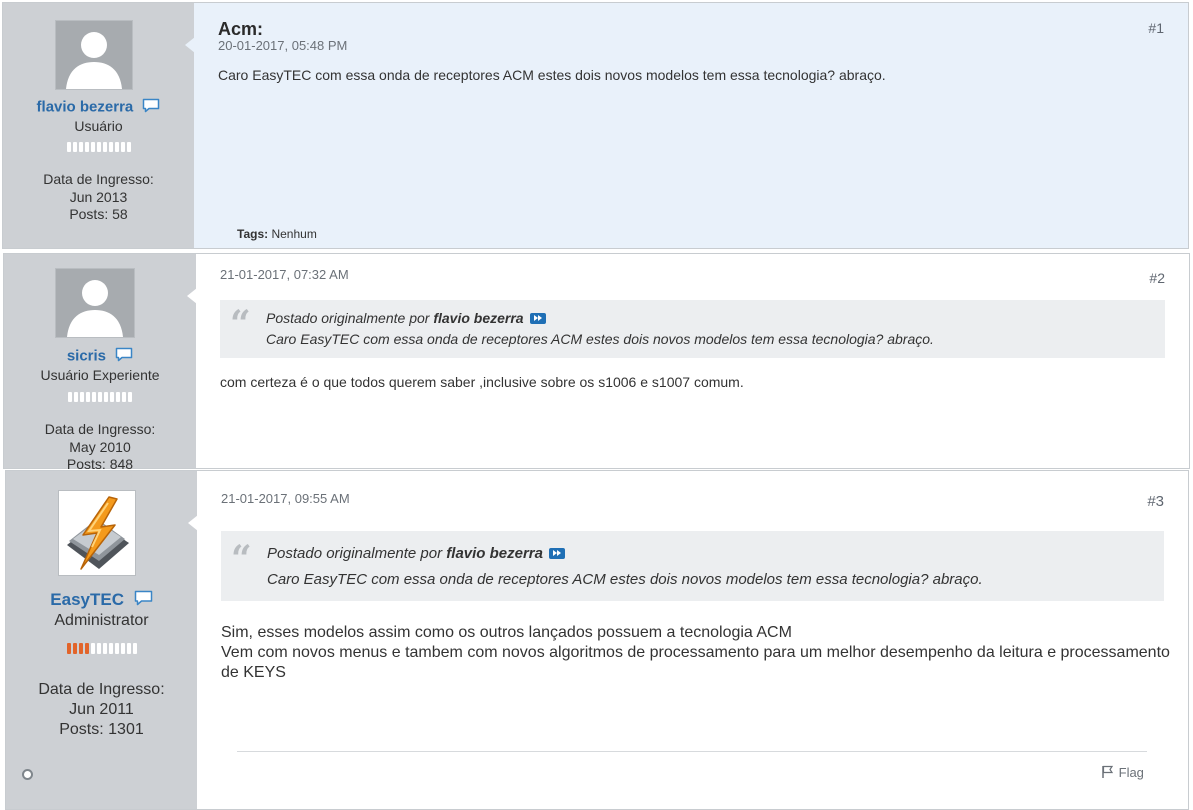  Describe the element at coordinates (1156, 28) in the screenshot. I see `post-number-link: #1` at that location.